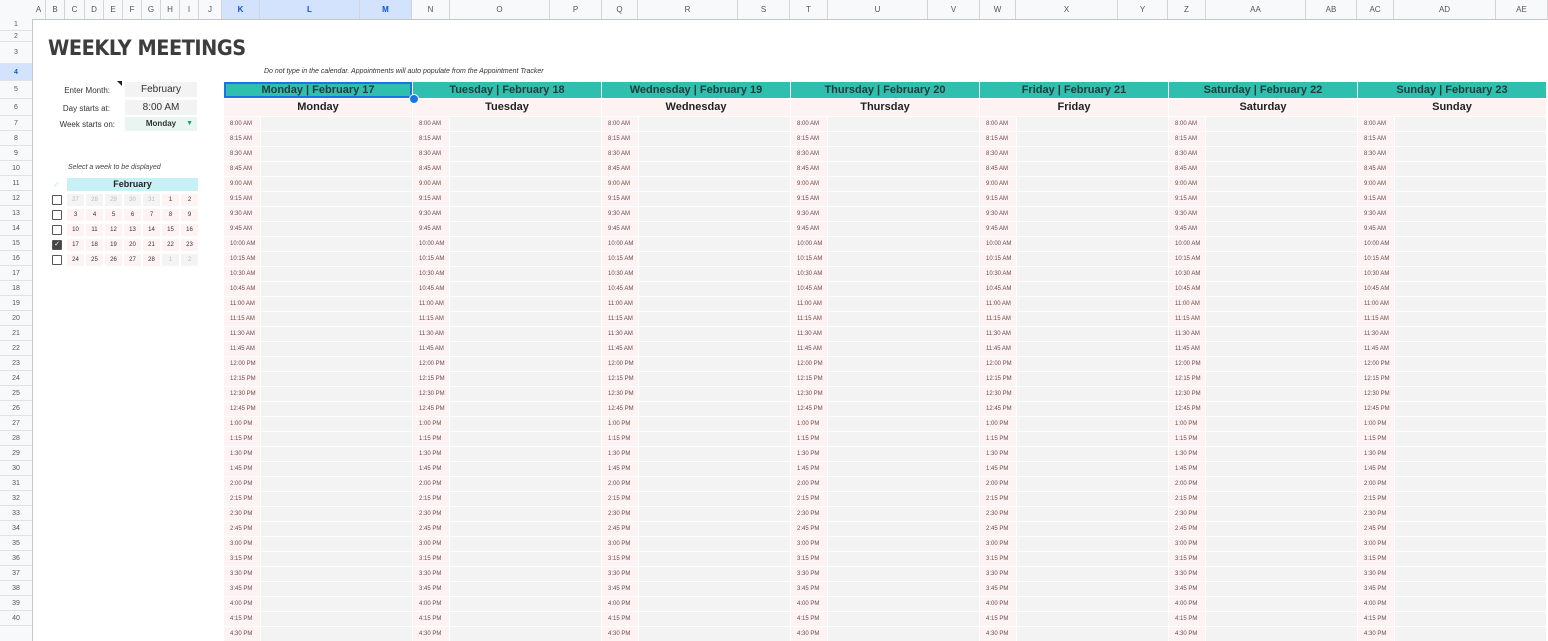 The width and height of the screenshot is (1548, 641). What do you see at coordinates (1522, 9) in the screenshot?
I see `column-header-ae: AE` at bounding box center [1522, 9].